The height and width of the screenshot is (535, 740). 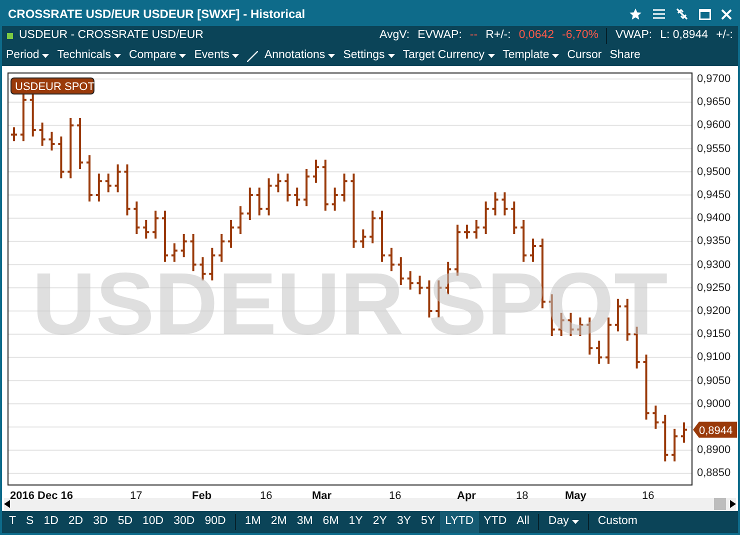 I want to click on range-button: Day, so click(x=563, y=522).